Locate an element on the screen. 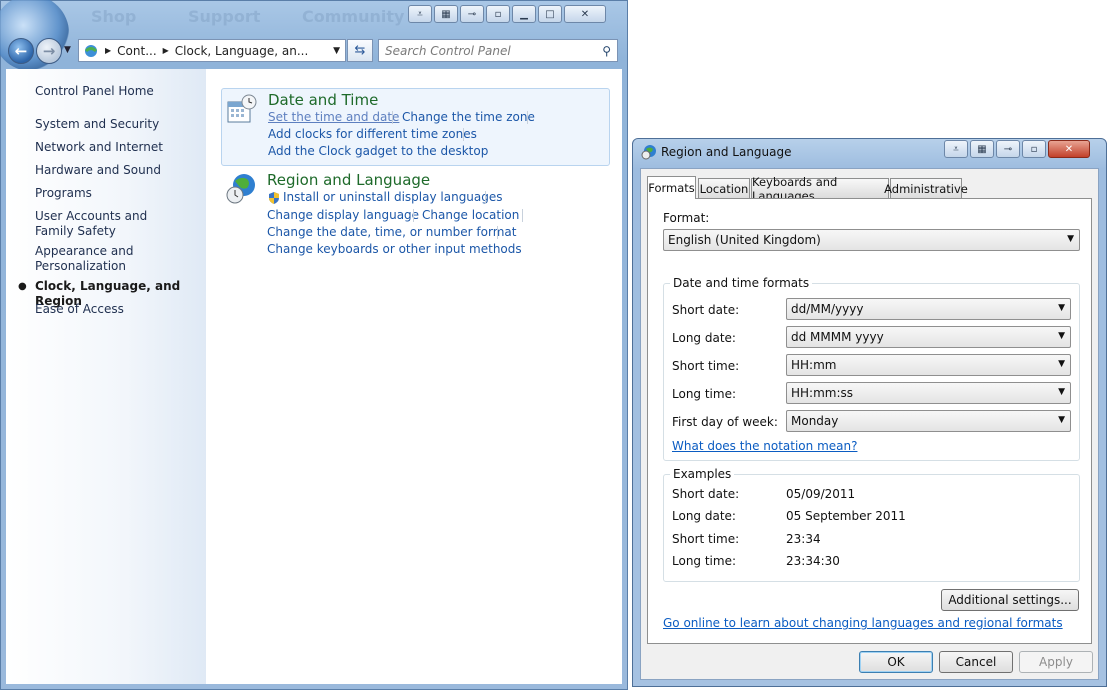  sidebar-item-user-accounts: User Accounts and Family Safety is located at coordinates (110, 224).